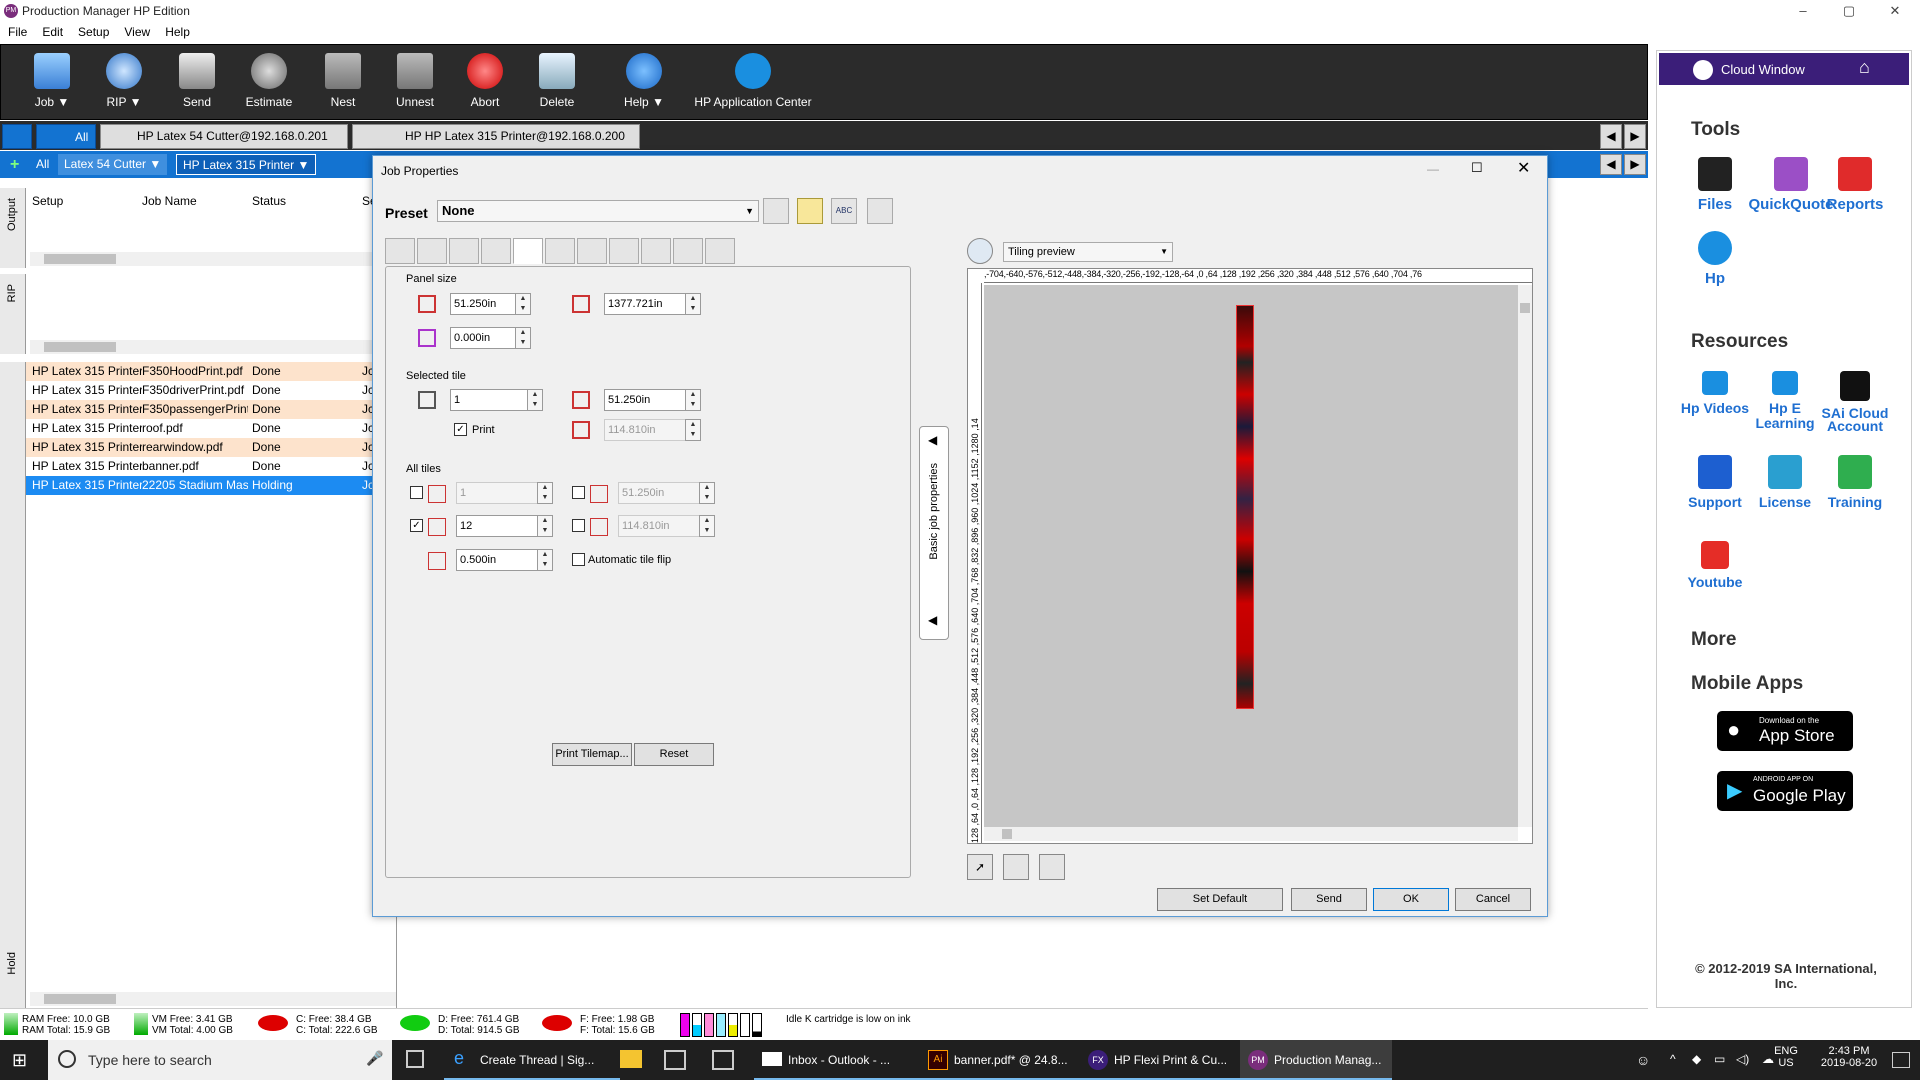 Image resolution: width=1920 pixels, height=1080 pixels. Describe the element at coordinates (1493, 899) in the screenshot. I see `cancel-button: Cancel` at that location.